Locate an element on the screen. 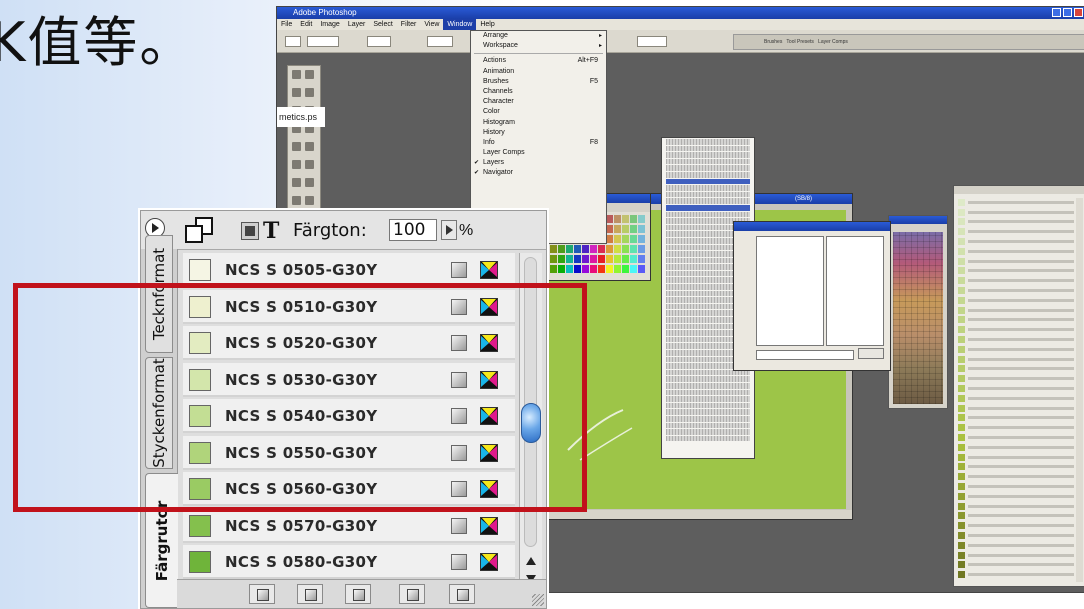  feather-input is located at coordinates (379, 41).